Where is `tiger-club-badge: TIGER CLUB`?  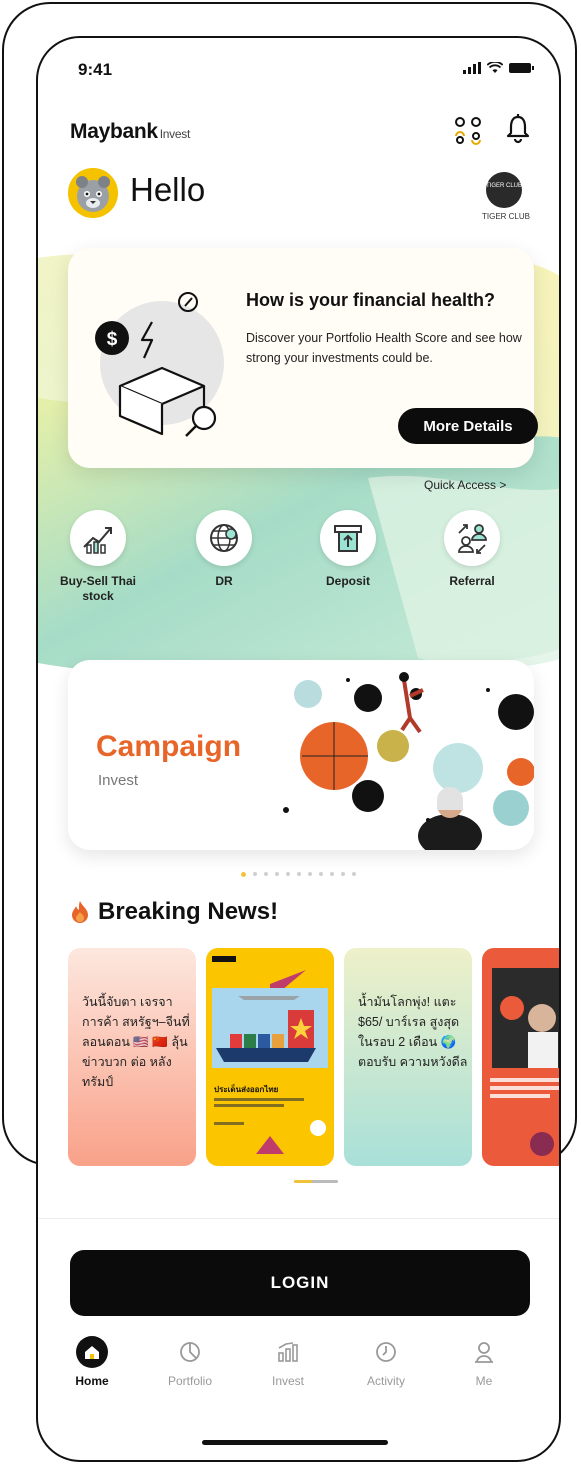 tiger-club-badge: TIGER CLUB is located at coordinates (504, 190).